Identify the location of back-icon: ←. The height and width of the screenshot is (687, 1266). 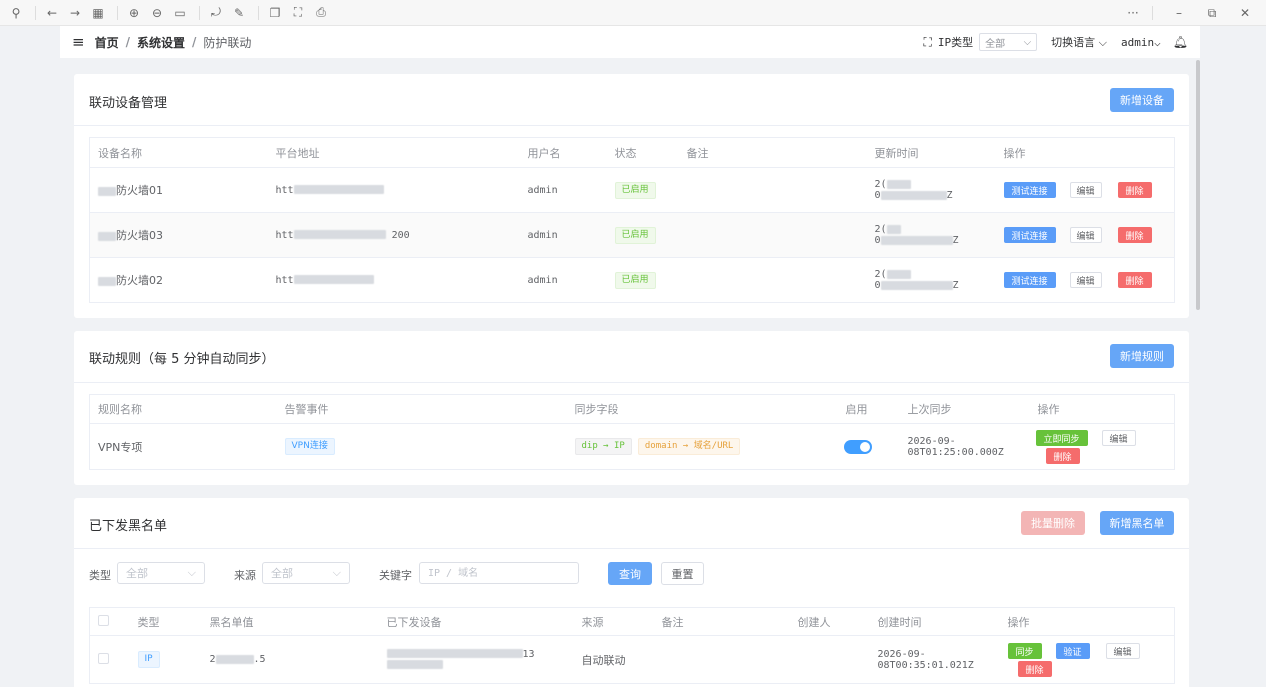
(52, 13).